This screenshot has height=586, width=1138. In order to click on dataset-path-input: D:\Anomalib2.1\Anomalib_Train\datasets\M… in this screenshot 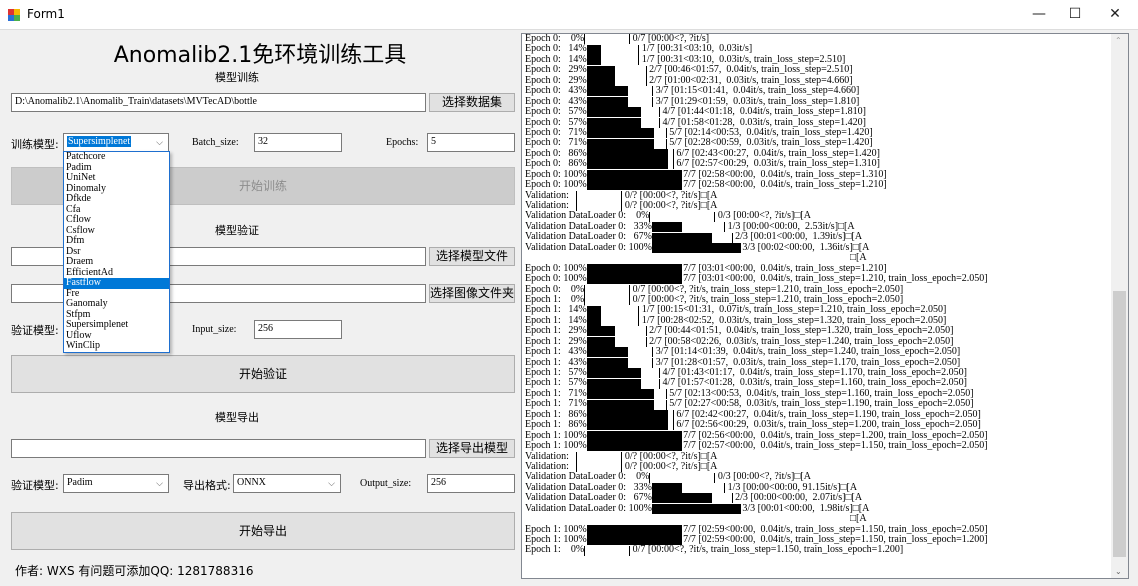, I will do `click(218, 102)`.